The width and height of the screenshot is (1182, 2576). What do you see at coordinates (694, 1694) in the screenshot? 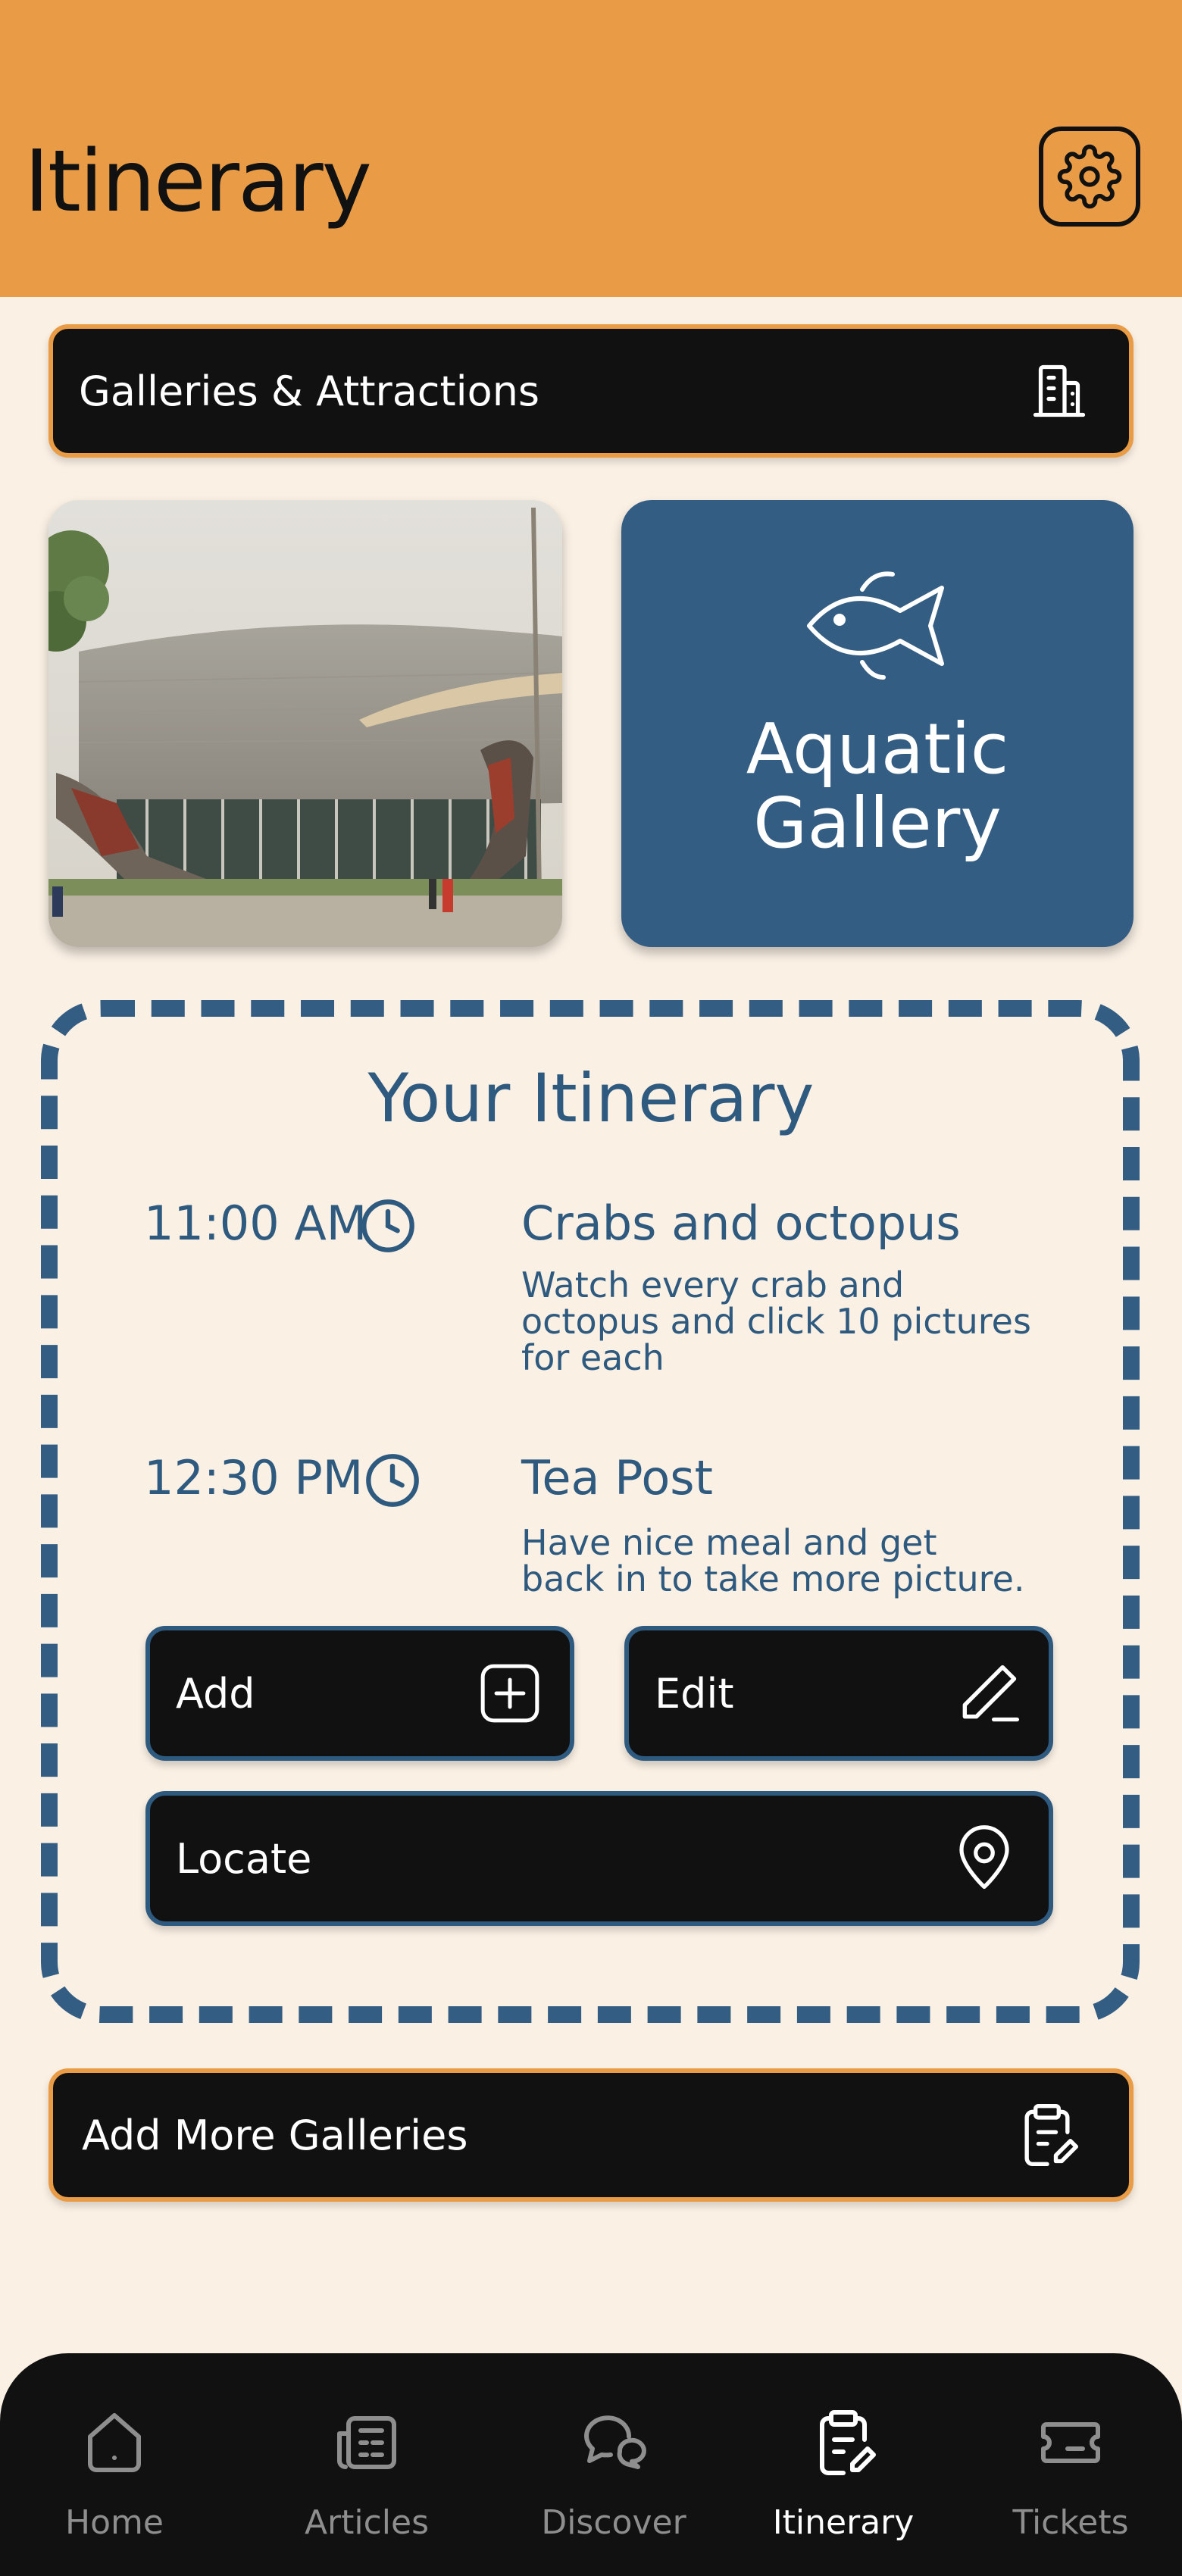
I see `edit-button-label: Edit` at bounding box center [694, 1694].